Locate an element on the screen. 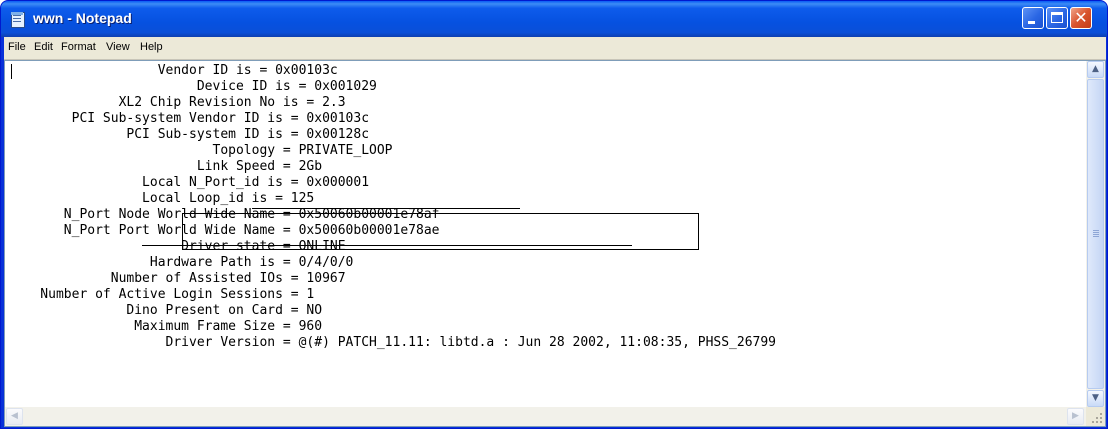  menu-edit: Edit is located at coordinates (43, 47).